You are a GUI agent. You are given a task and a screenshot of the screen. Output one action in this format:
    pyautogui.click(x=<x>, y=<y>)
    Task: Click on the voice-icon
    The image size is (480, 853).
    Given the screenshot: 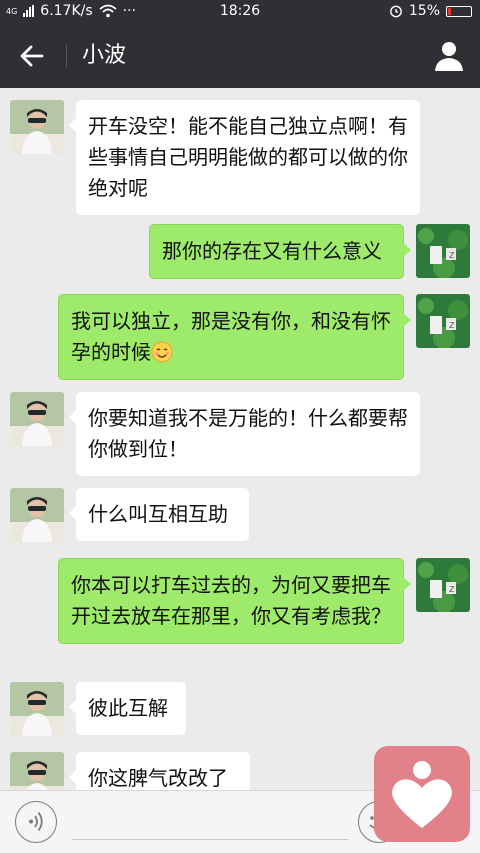 What is the action you would take?
    pyautogui.click(x=36, y=821)
    